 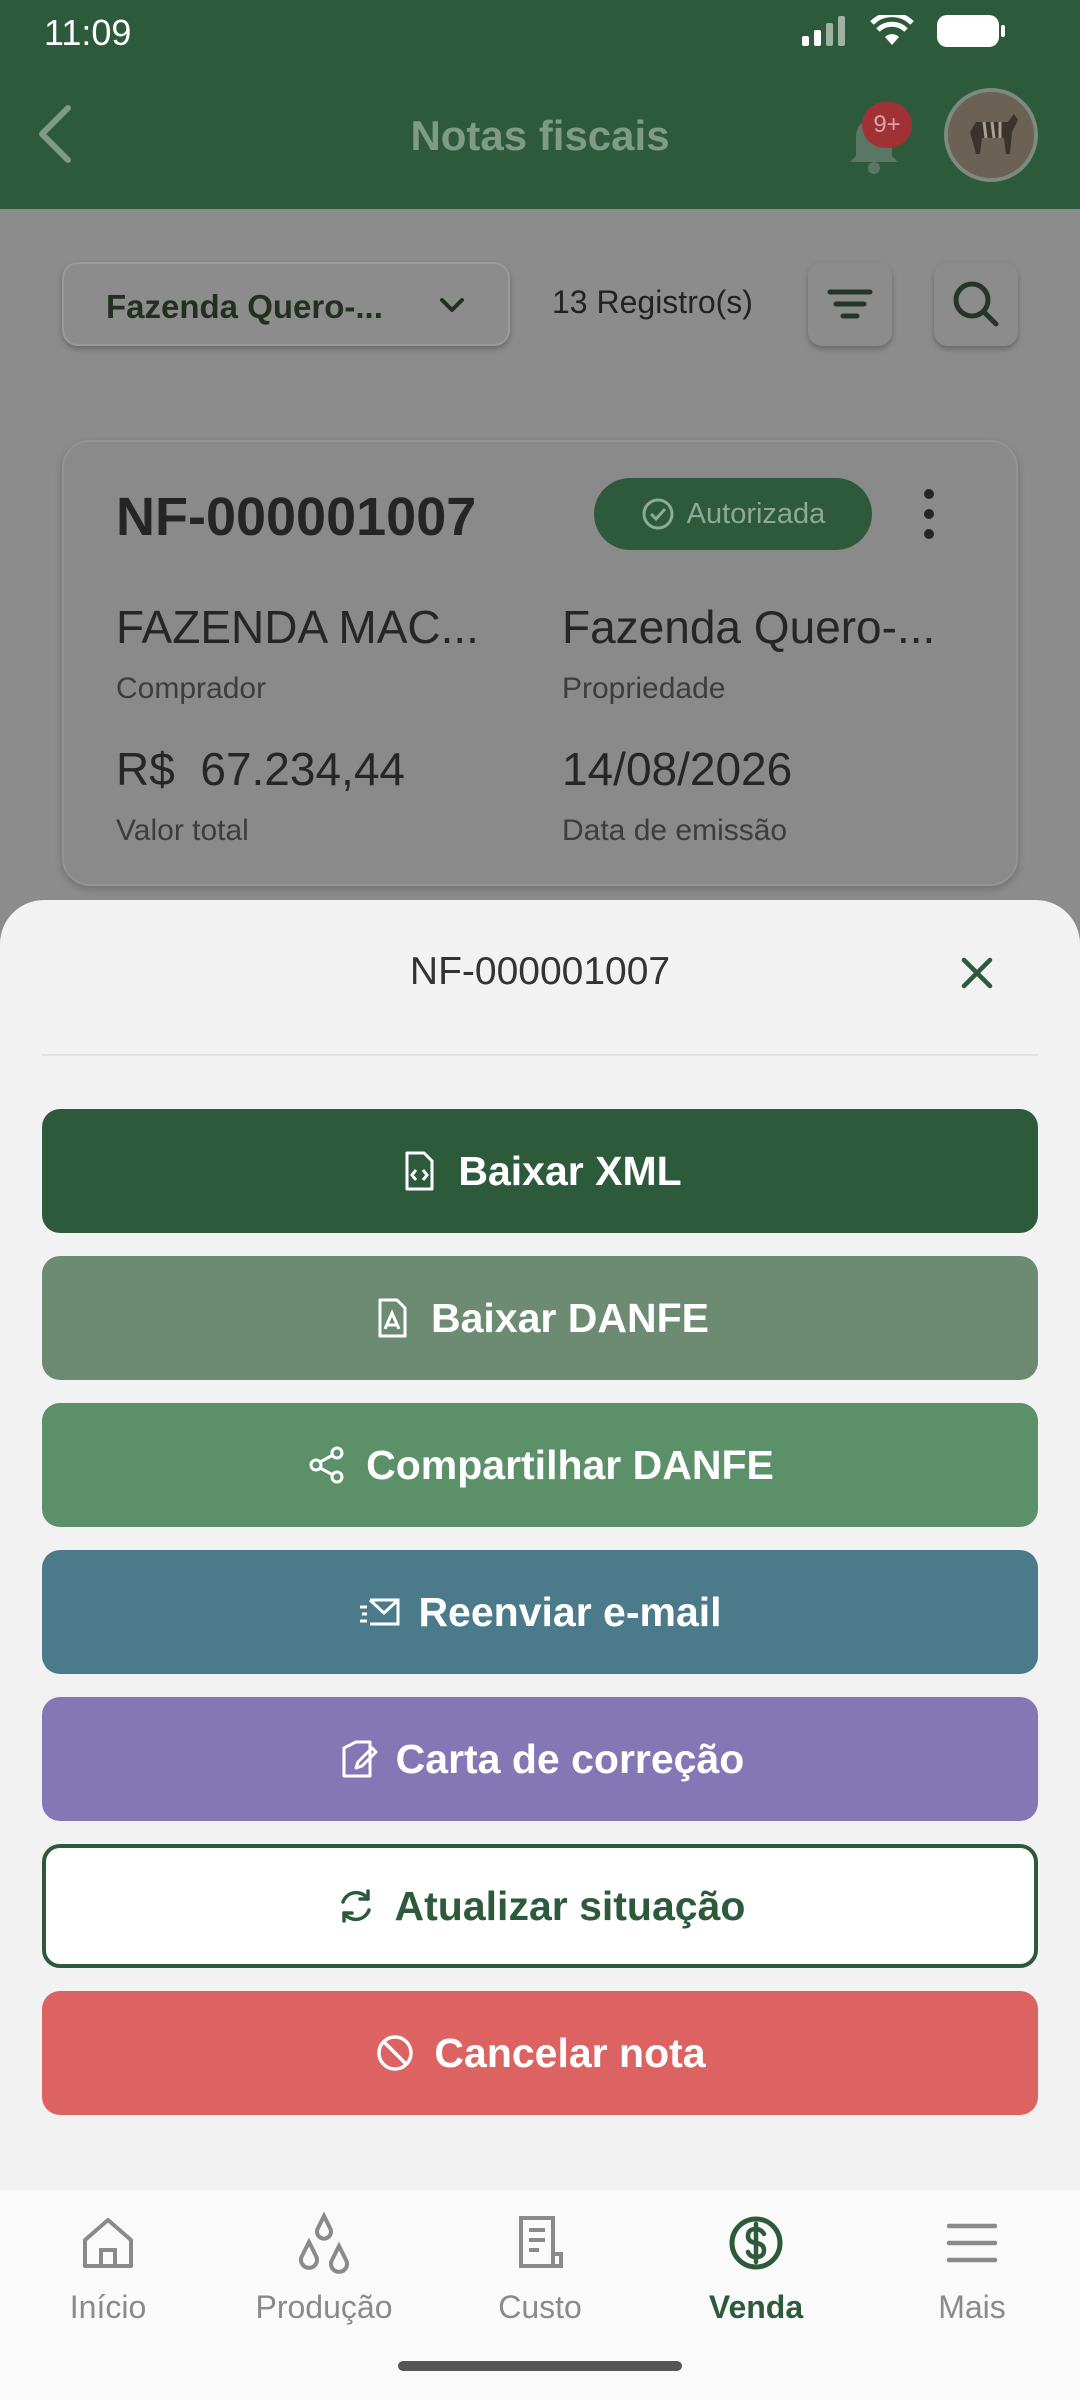 What do you see at coordinates (540, 971) in the screenshot?
I see `sheet-title: NF-000001007` at bounding box center [540, 971].